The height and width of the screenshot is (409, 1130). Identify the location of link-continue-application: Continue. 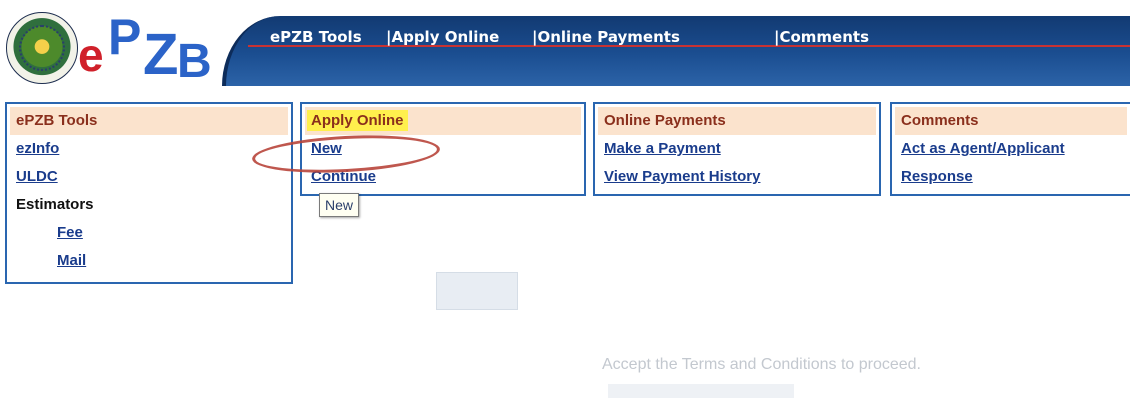
(443, 177).